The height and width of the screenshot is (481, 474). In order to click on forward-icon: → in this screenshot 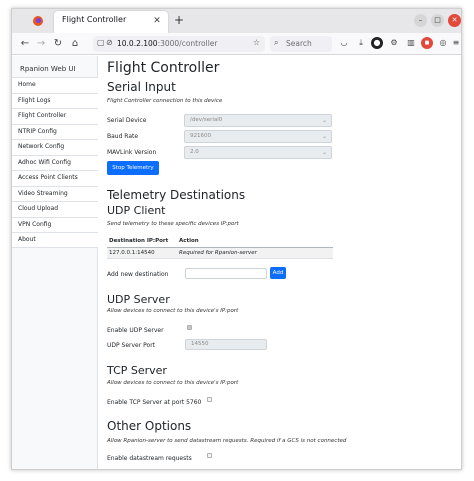, I will do `click(41, 44)`.